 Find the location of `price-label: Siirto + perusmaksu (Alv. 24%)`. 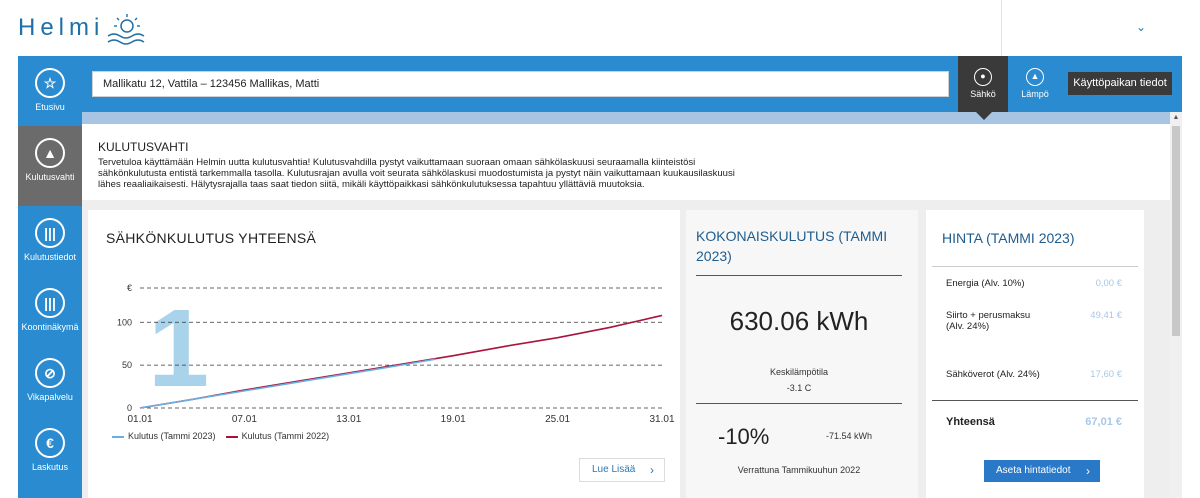

price-label: Siirto + perusmaksu (Alv. 24%) is located at coordinates (988, 321).